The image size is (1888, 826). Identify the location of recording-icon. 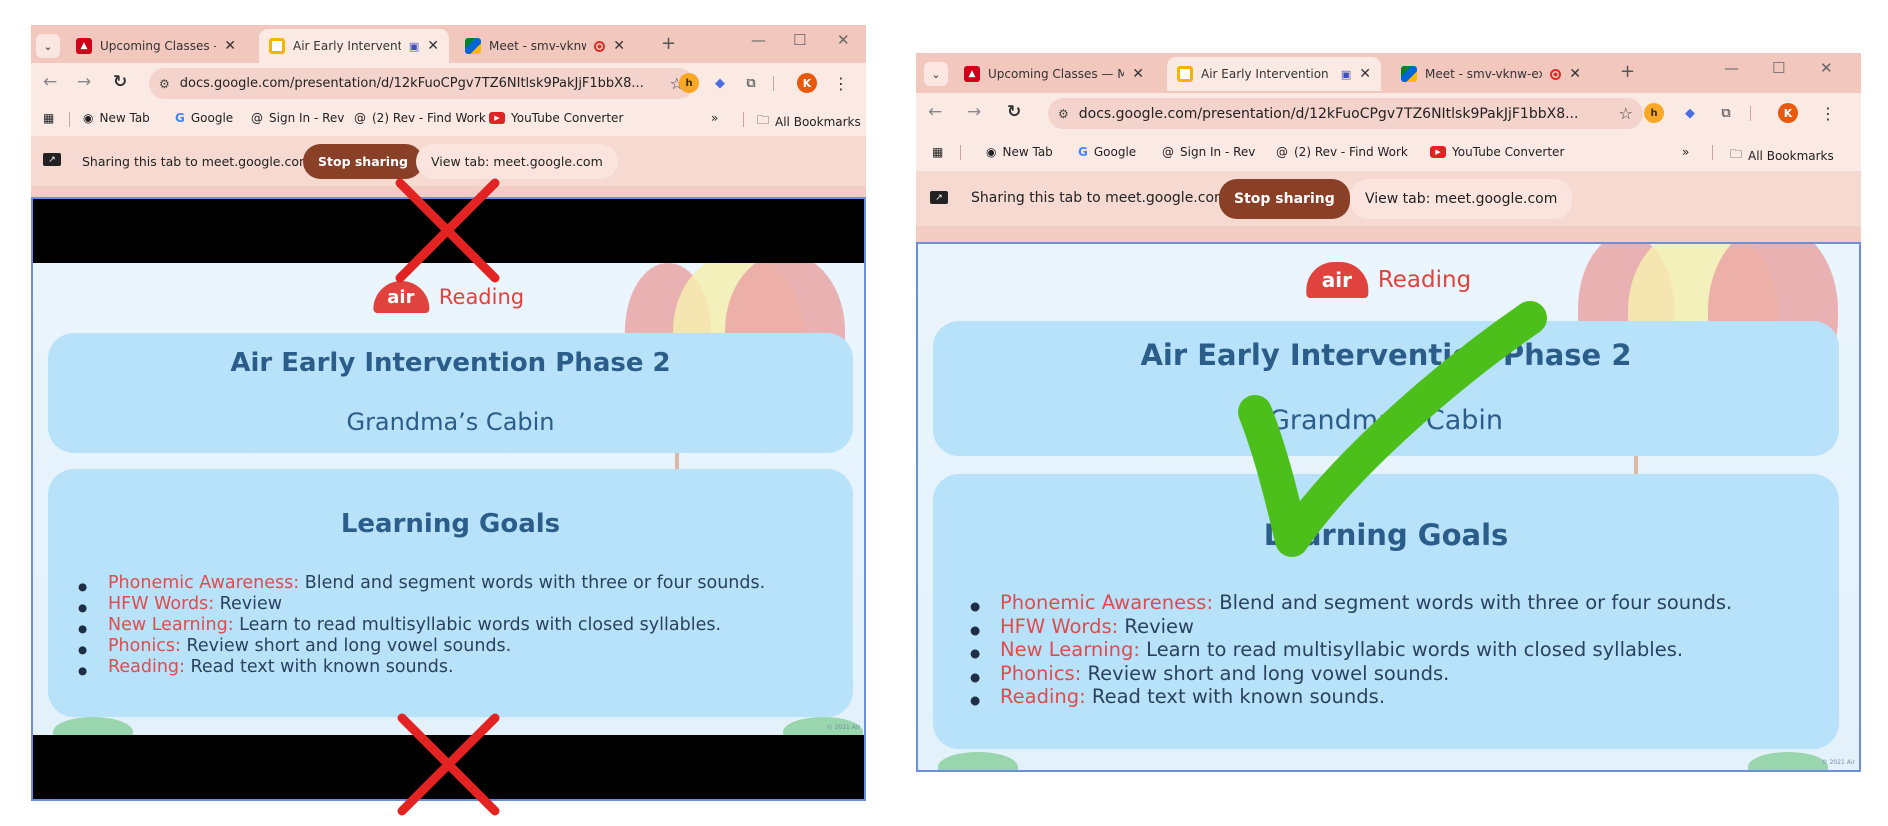
(600, 46).